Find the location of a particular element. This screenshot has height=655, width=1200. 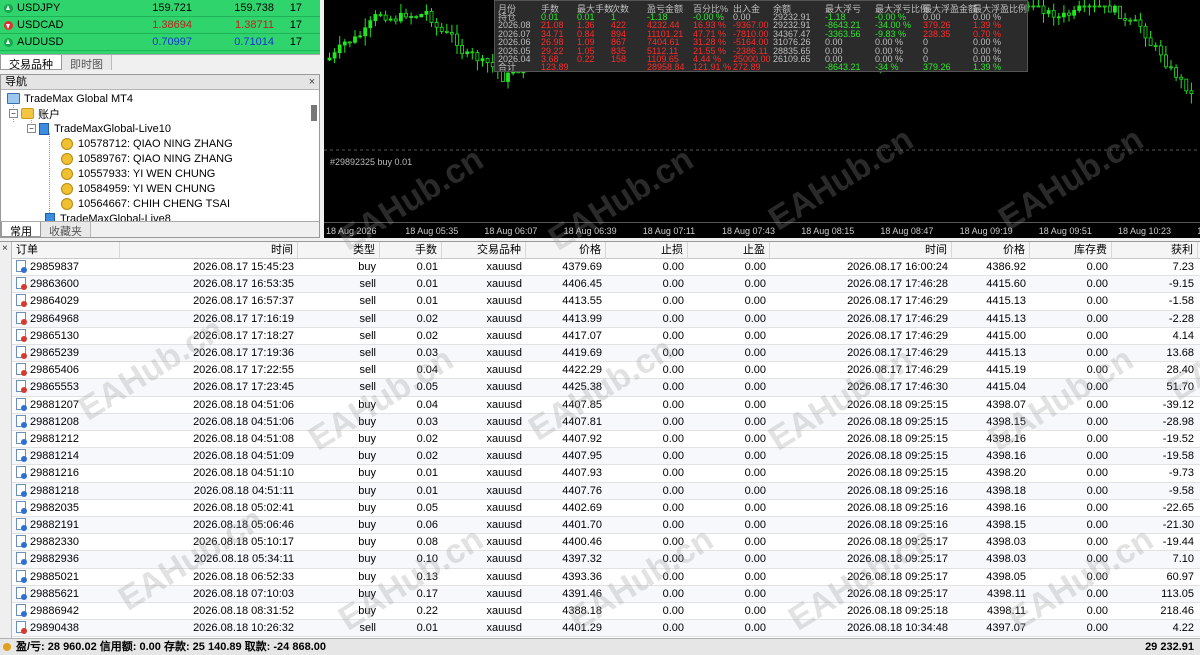

column-header: 交易品种 is located at coordinates (484, 250).